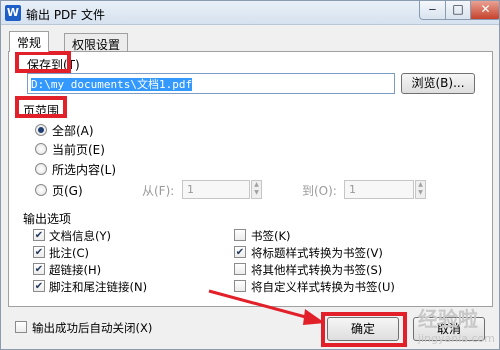 This screenshot has width=500, height=350. Describe the element at coordinates (75, 270) in the screenshot. I see `checkbox-hyperlinks-label: 超链接(H)` at that location.